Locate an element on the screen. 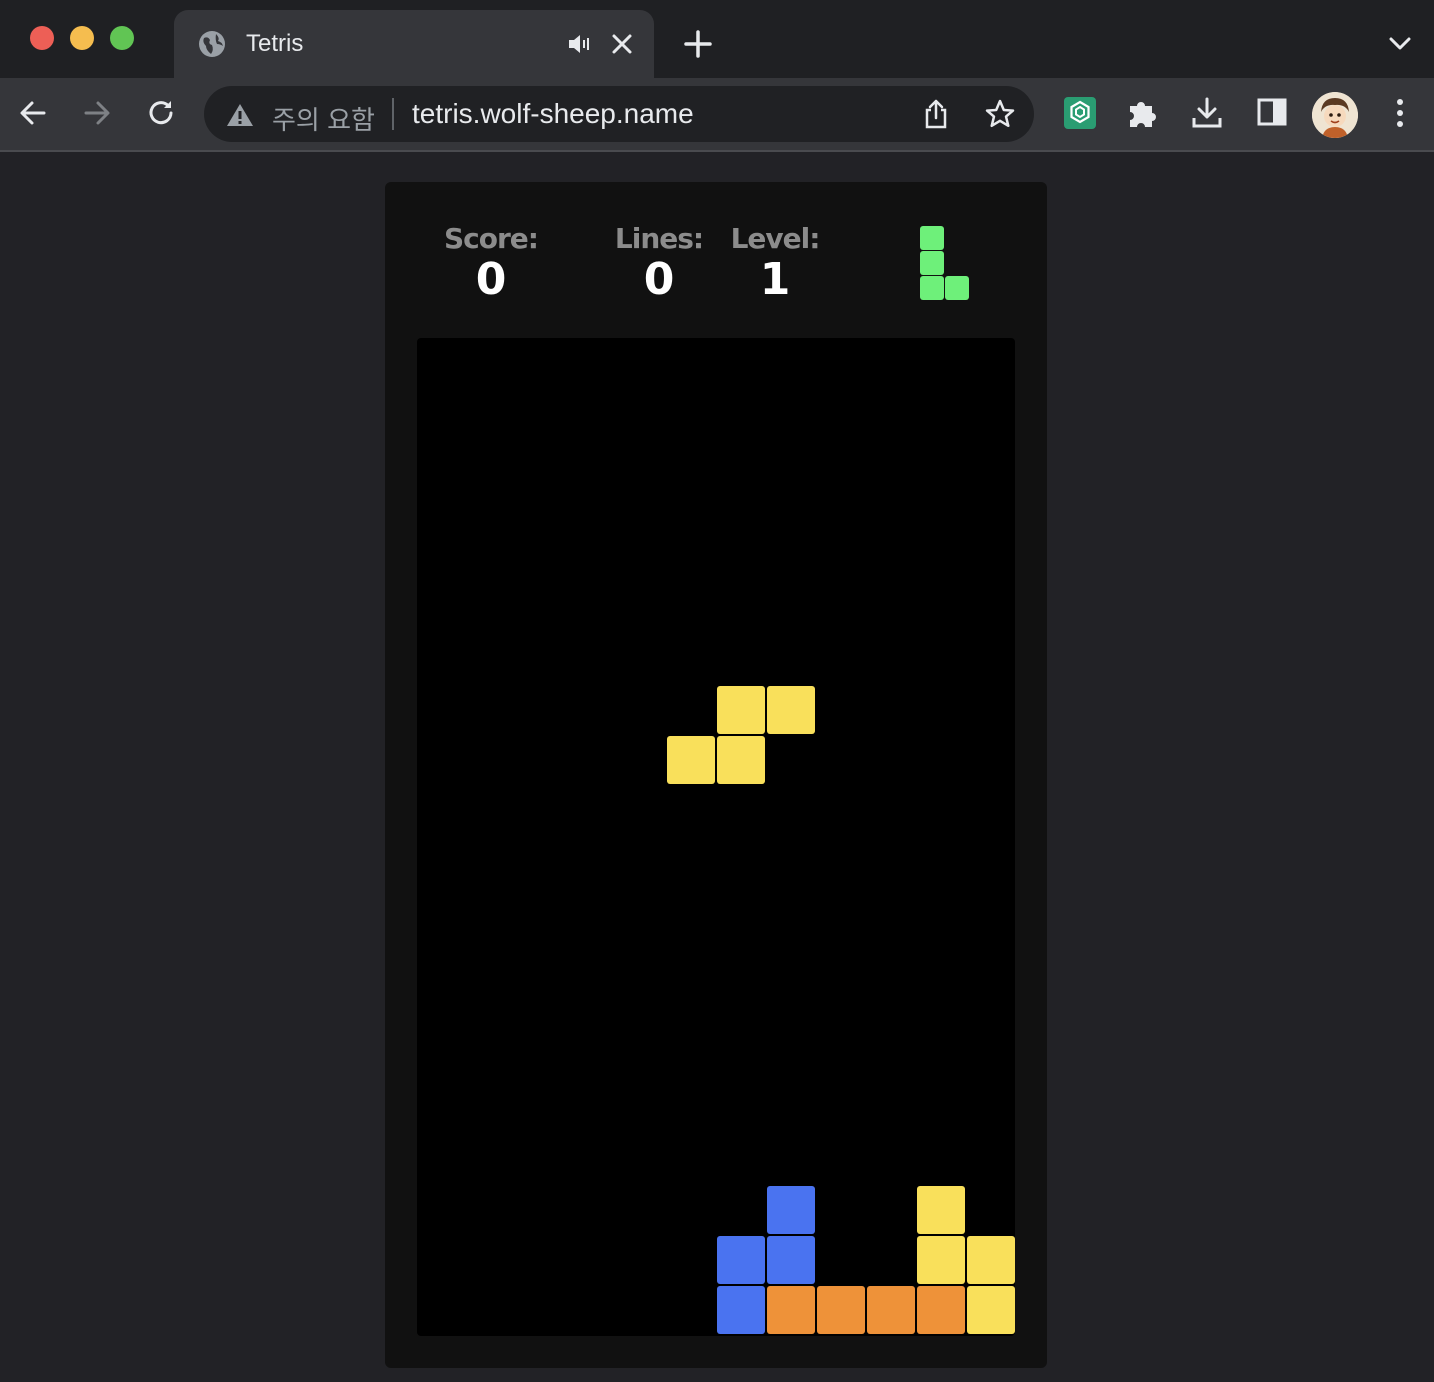  forward-arrow-icon is located at coordinates (97, 113).